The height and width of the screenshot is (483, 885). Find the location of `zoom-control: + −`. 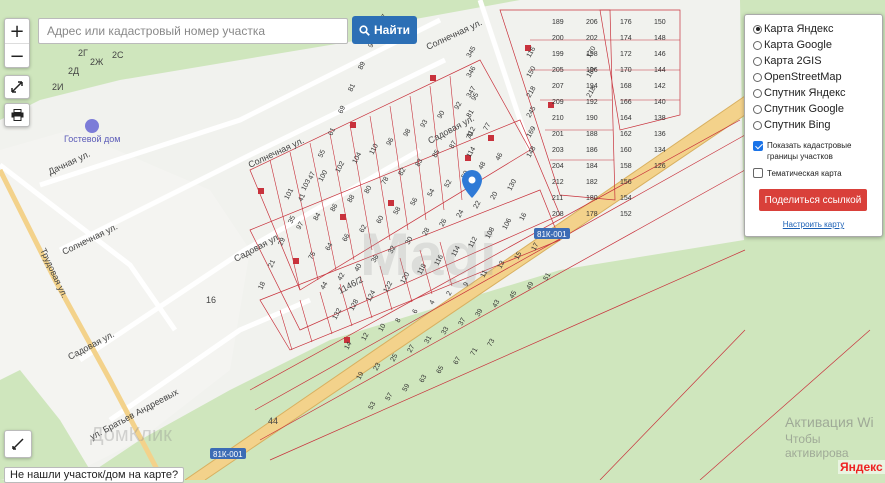

zoom-control: + − is located at coordinates (17, 43).